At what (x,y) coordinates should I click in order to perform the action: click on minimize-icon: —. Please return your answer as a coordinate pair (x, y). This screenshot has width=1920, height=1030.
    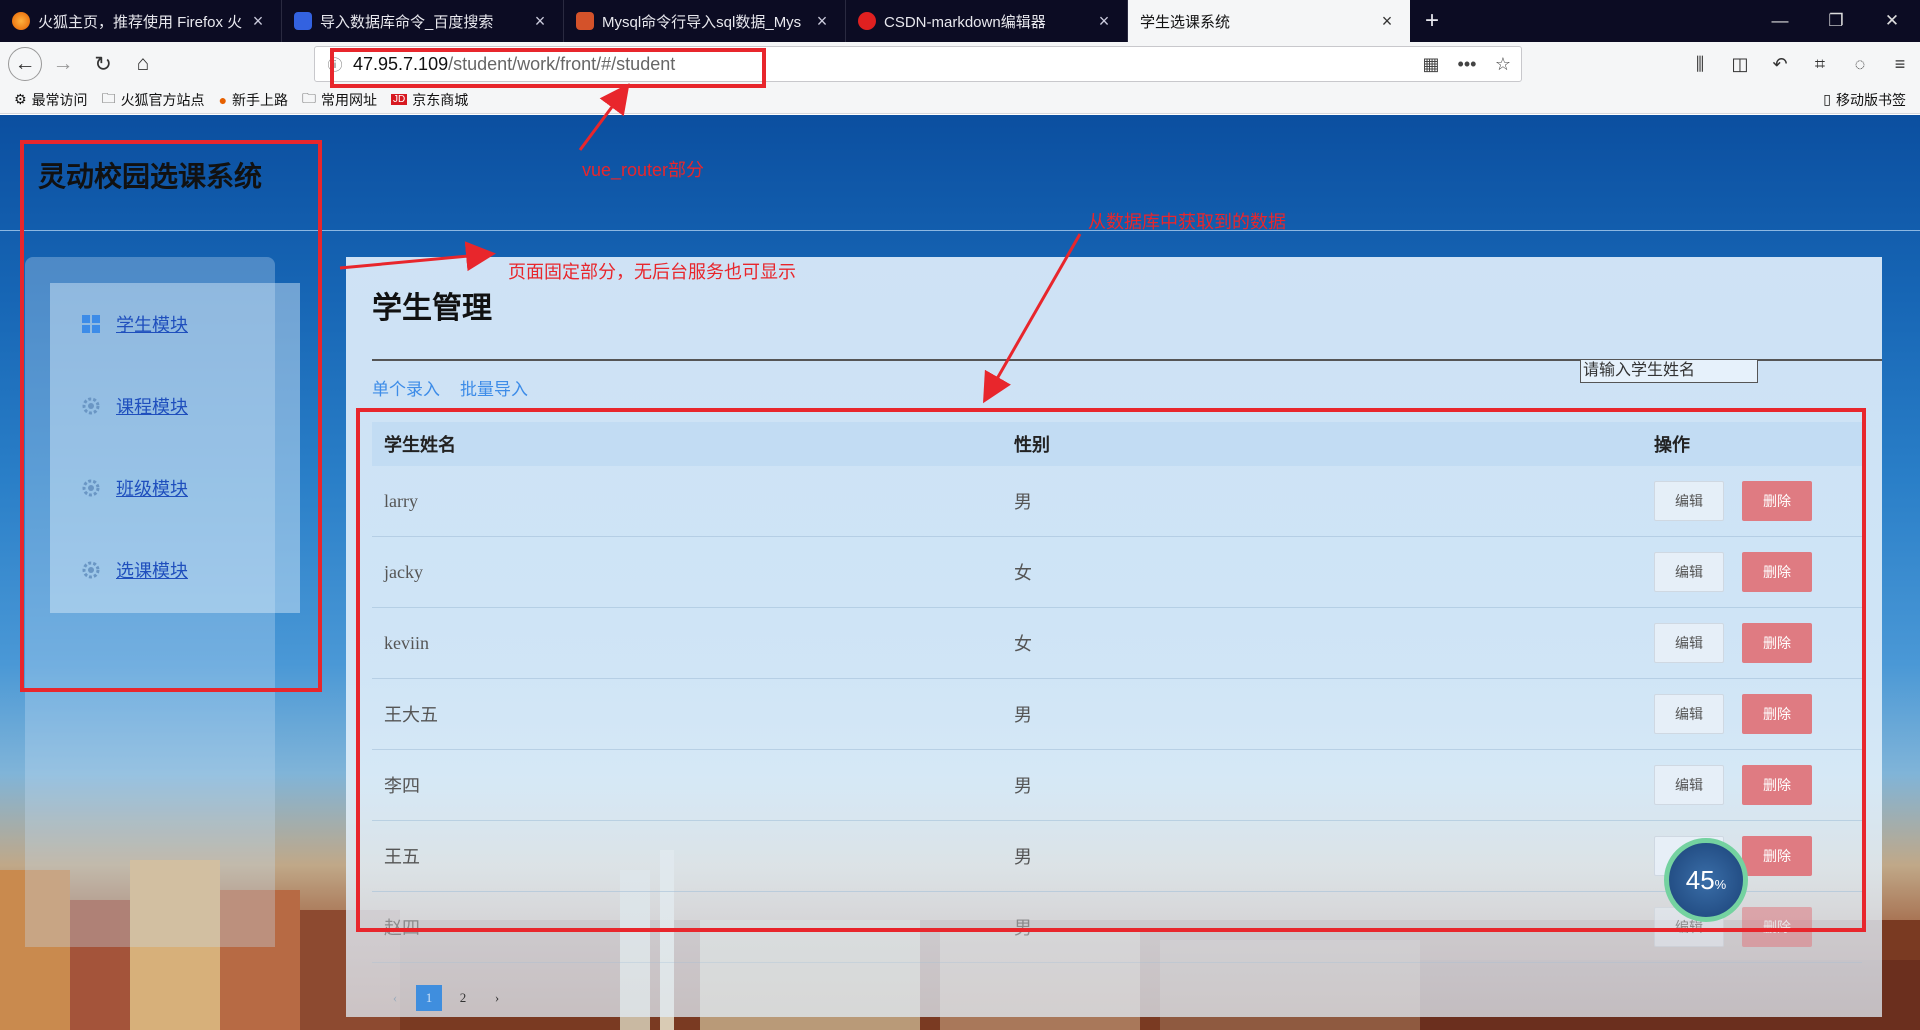
    Looking at the image, I should click on (1780, 21).